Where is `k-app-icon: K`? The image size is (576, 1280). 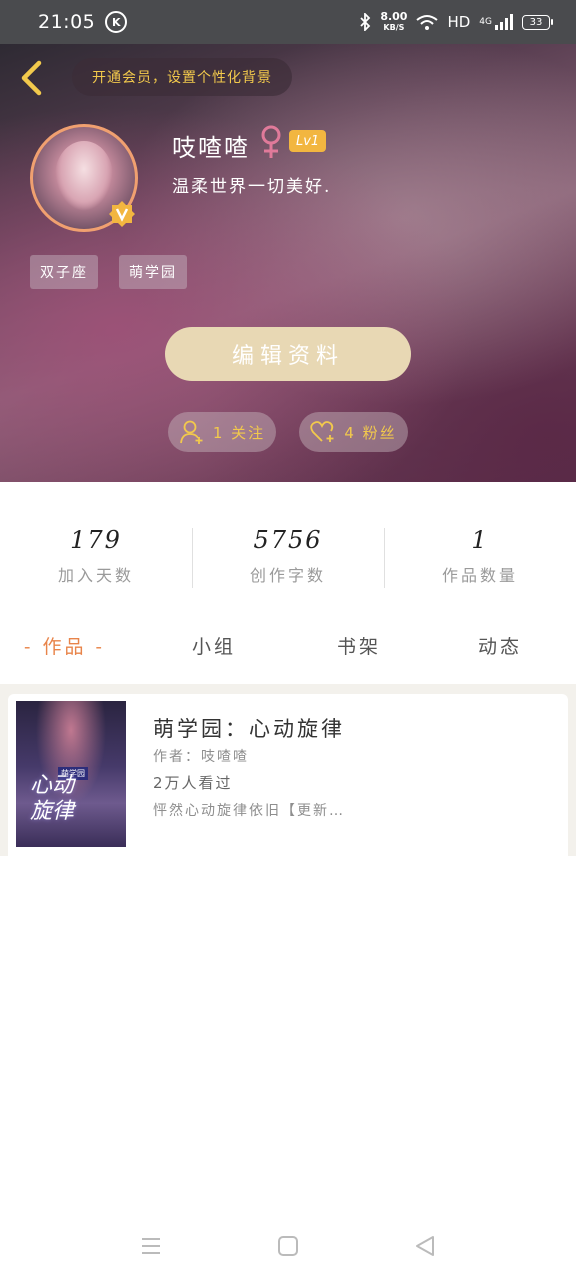 k-app-icon: K is located at coordinates (116, 22).